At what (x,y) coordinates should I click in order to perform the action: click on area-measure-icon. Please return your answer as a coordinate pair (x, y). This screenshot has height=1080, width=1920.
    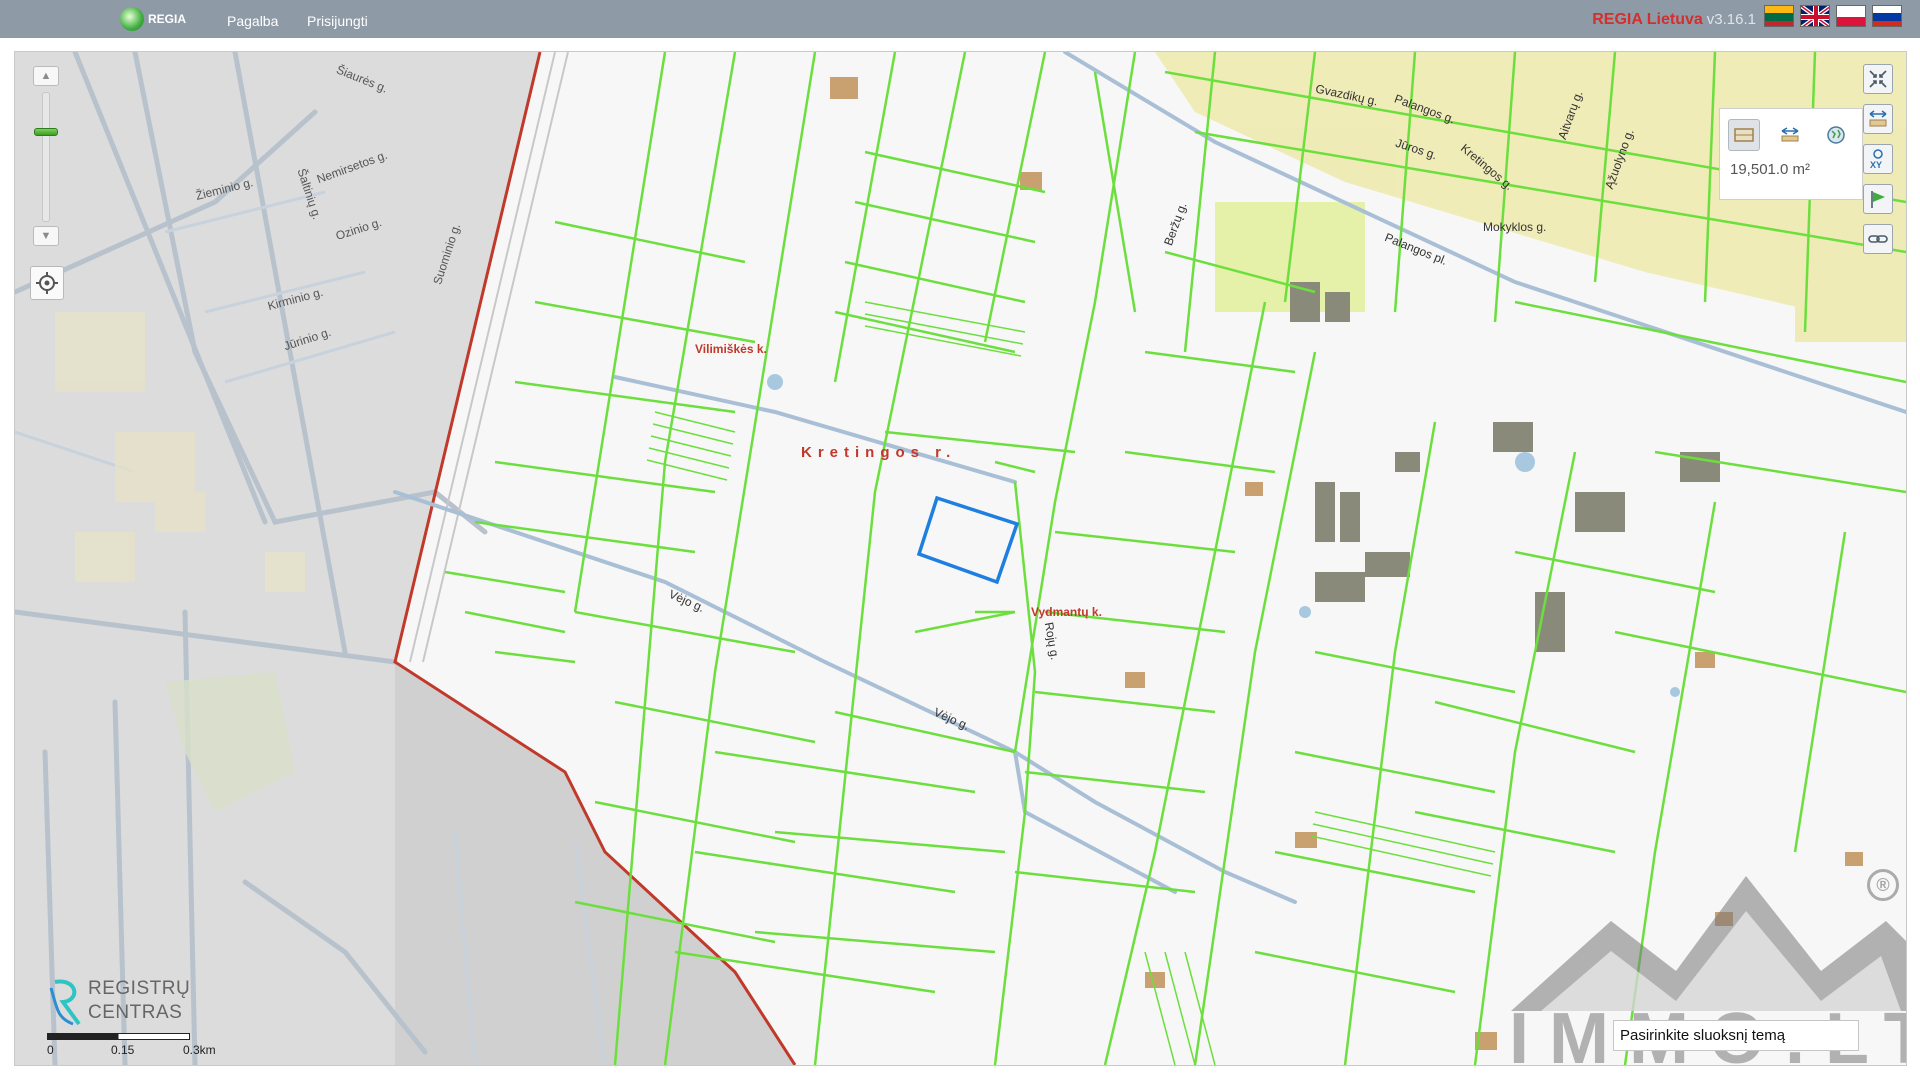
    Looking at the image, I should click on (1744, 135).